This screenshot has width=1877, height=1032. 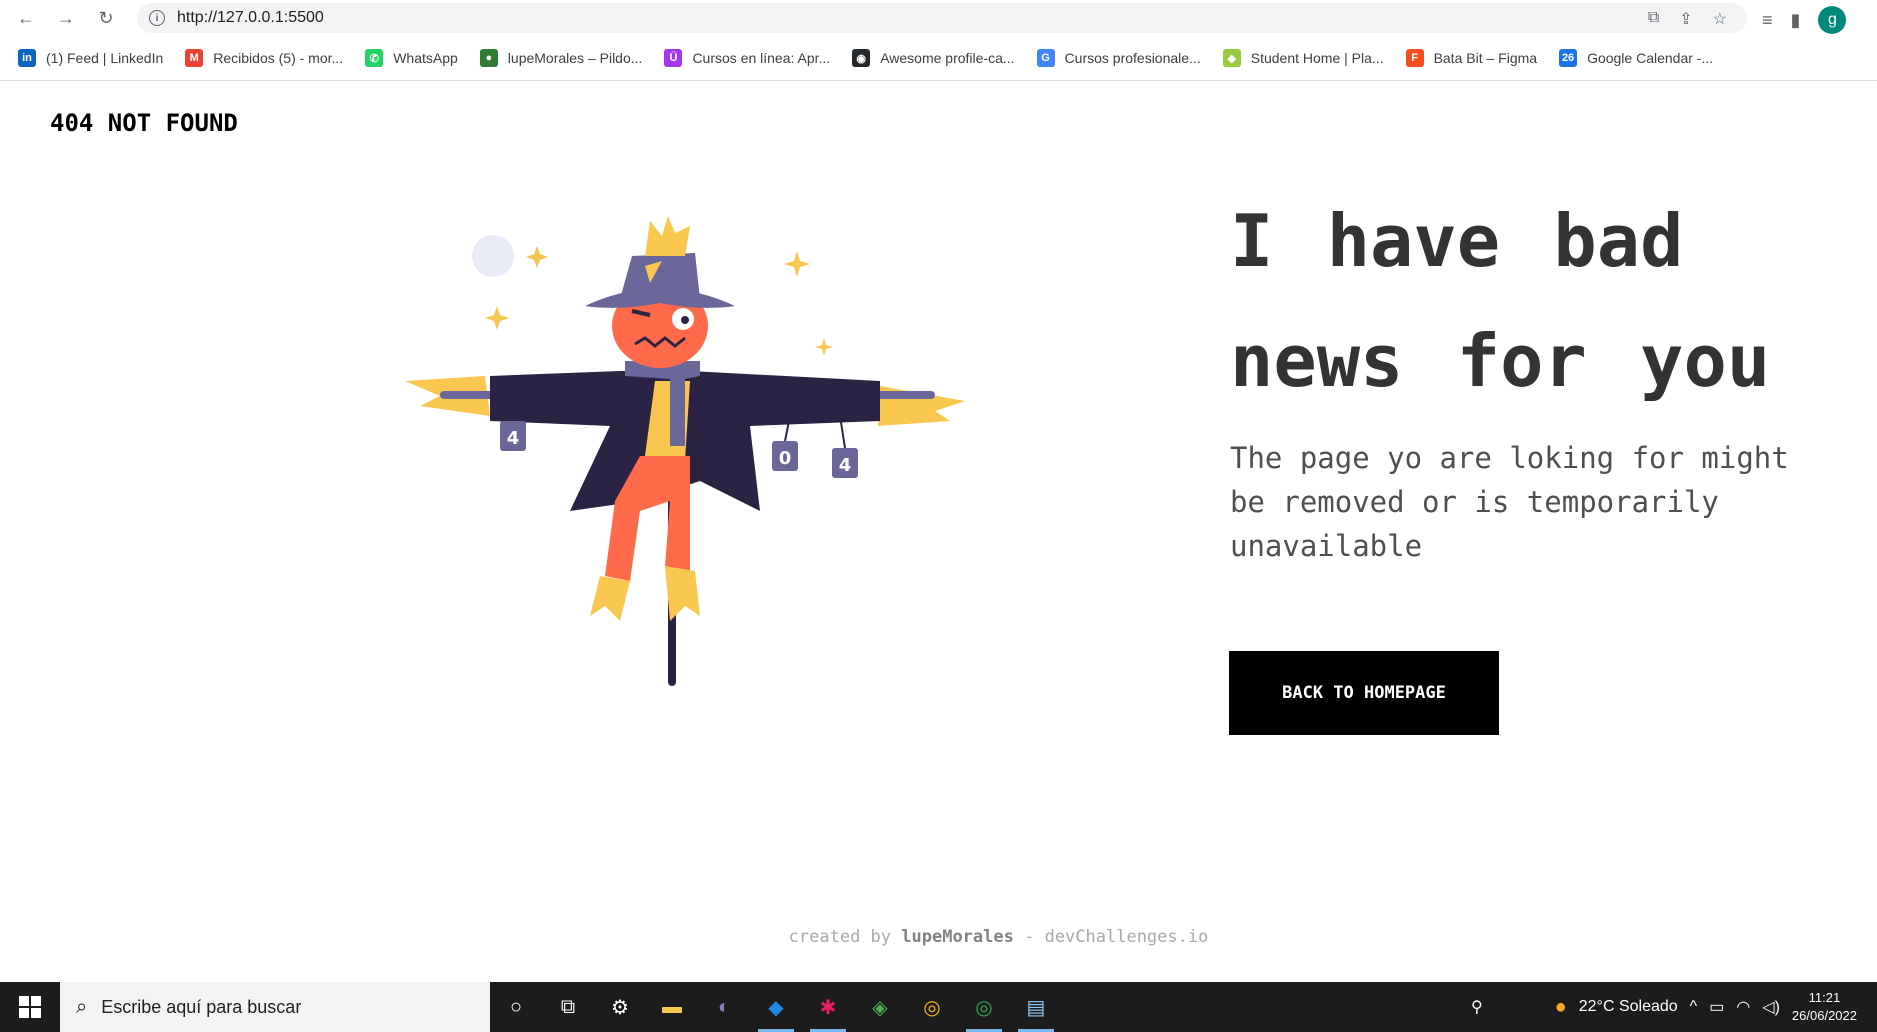 What do you see at coordinates (840, 937) in the screenshot?
I see `footer-prefix: created by` at bounding box center [840, 937].